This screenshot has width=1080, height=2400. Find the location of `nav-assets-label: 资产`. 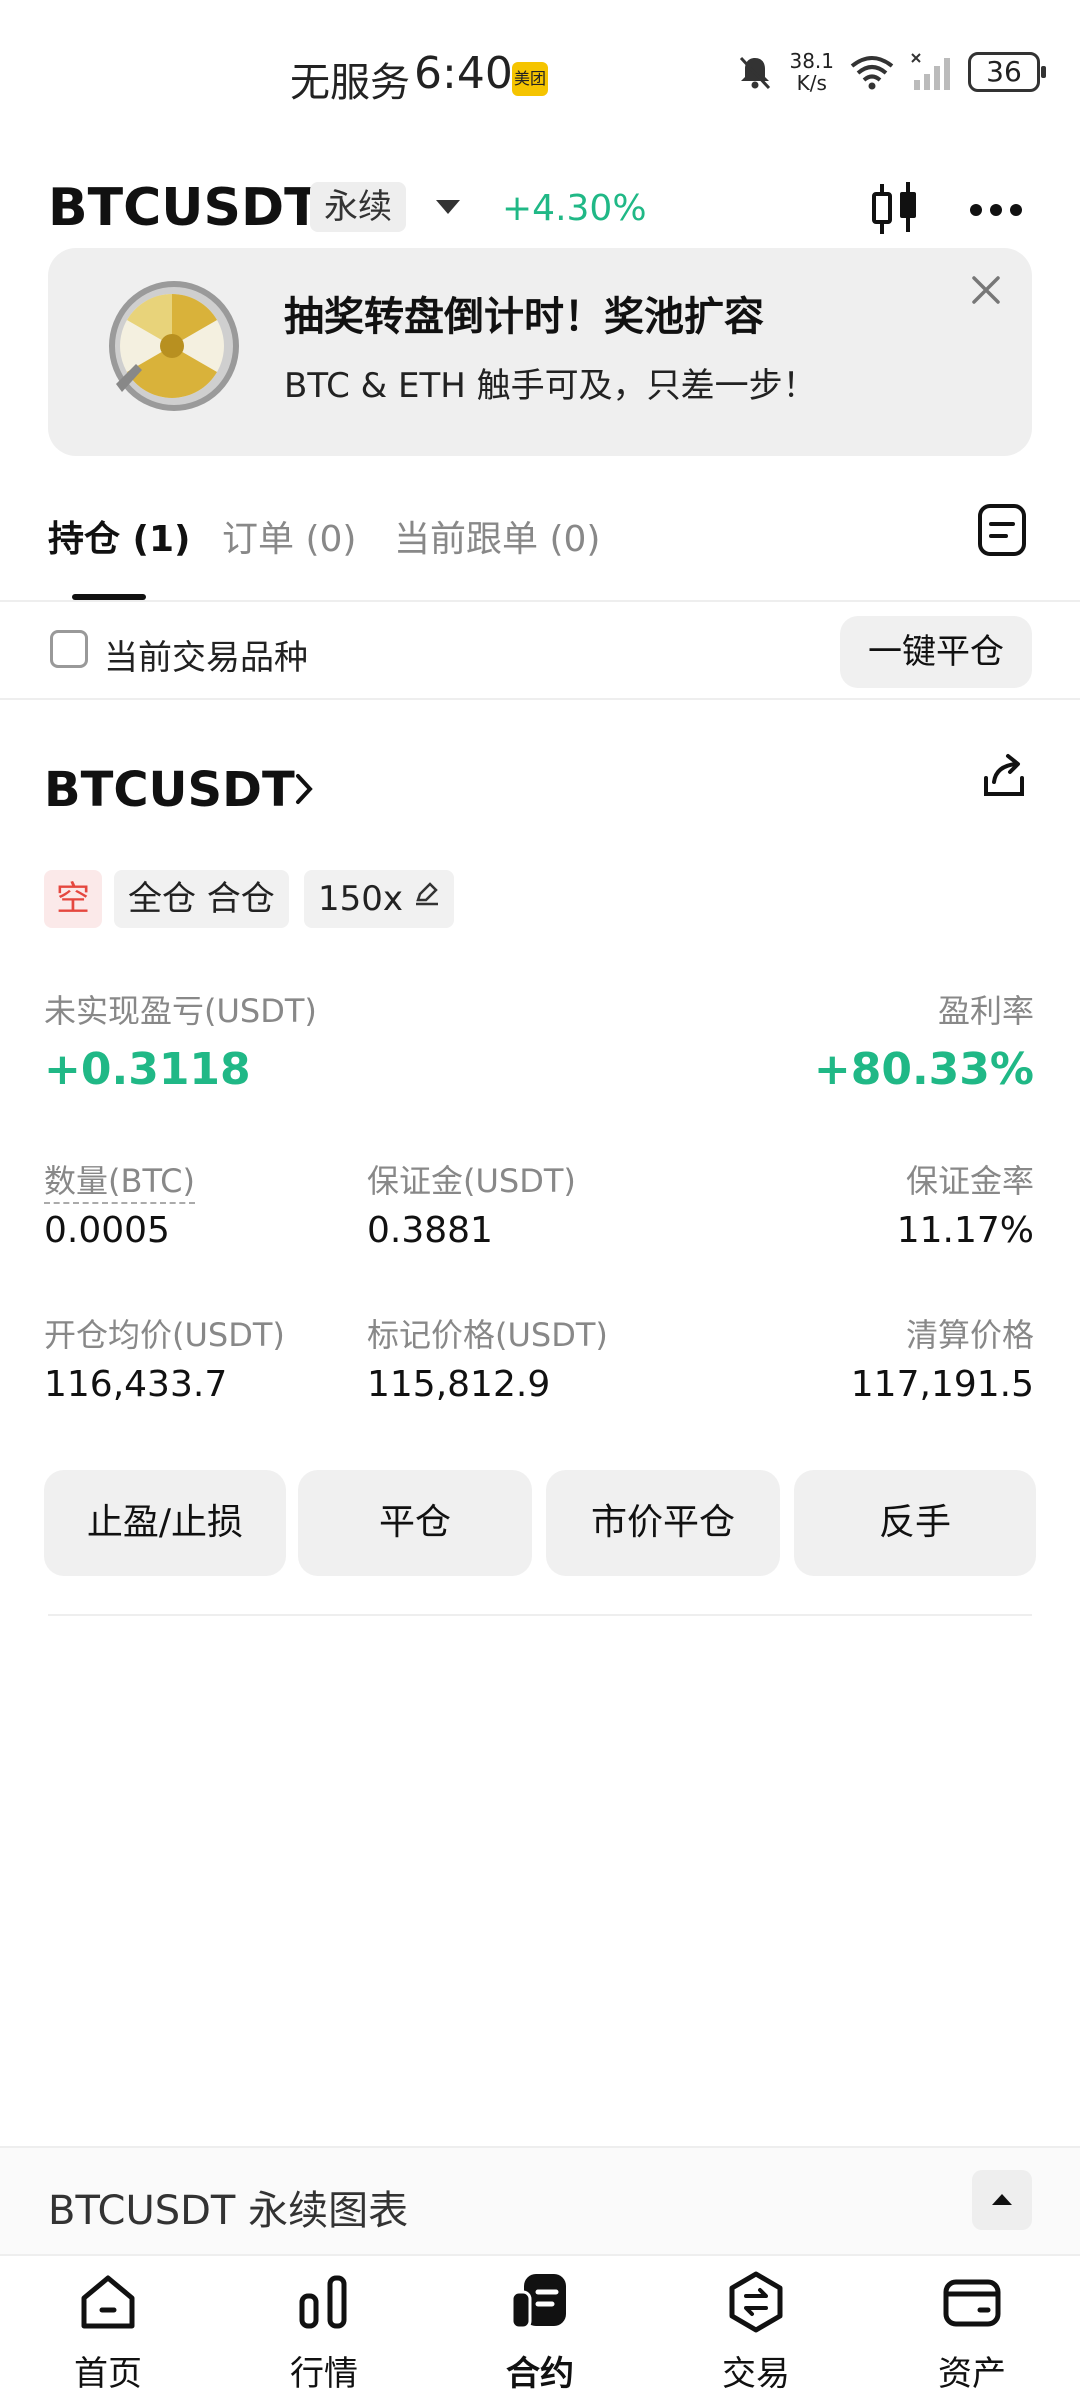

nav-assets-label: 资产 is located at coordinates (972, 2374).